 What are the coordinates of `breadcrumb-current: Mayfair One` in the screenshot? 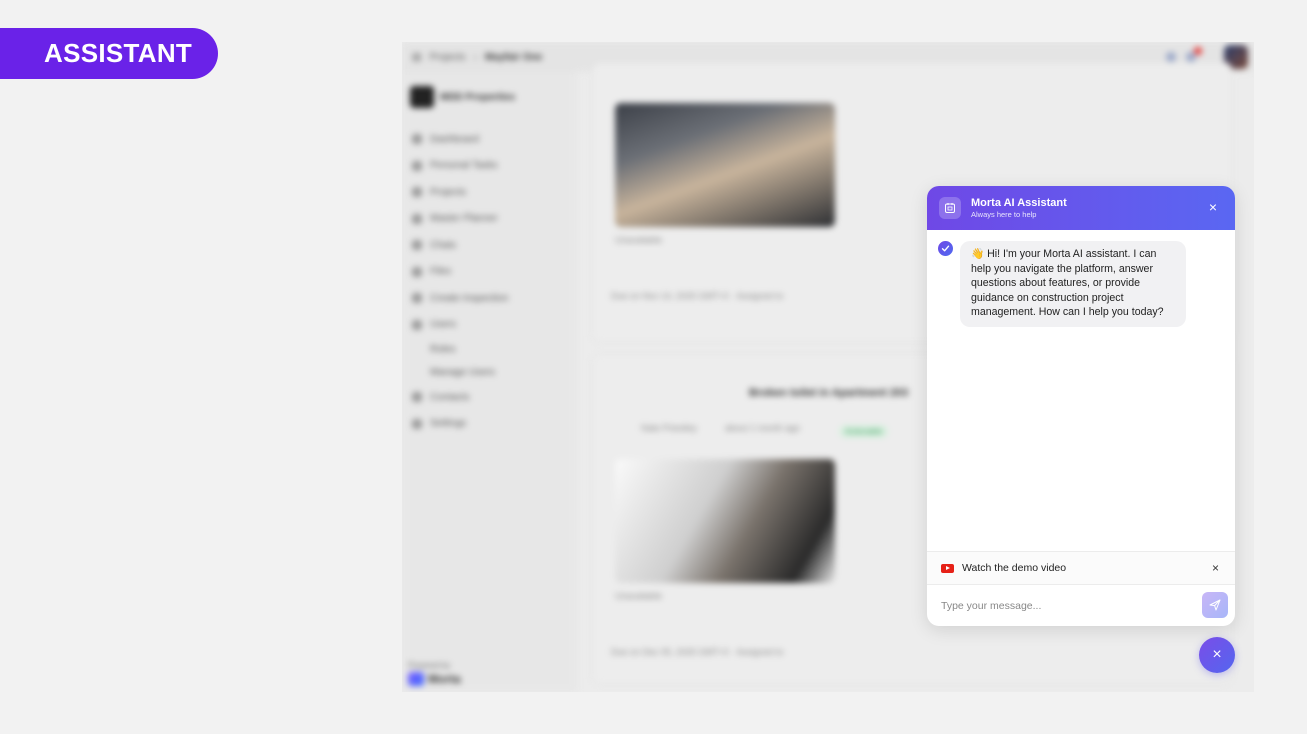 It's located at (513, 57).